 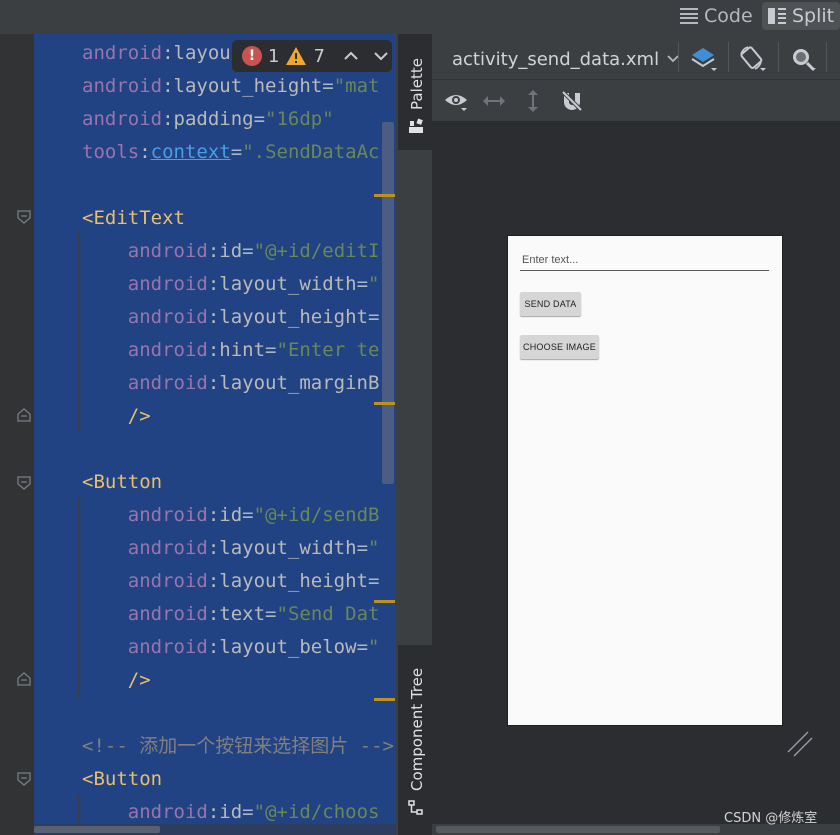 I want to click on horizontal-arrow-icon, so click(x=494, y=101).